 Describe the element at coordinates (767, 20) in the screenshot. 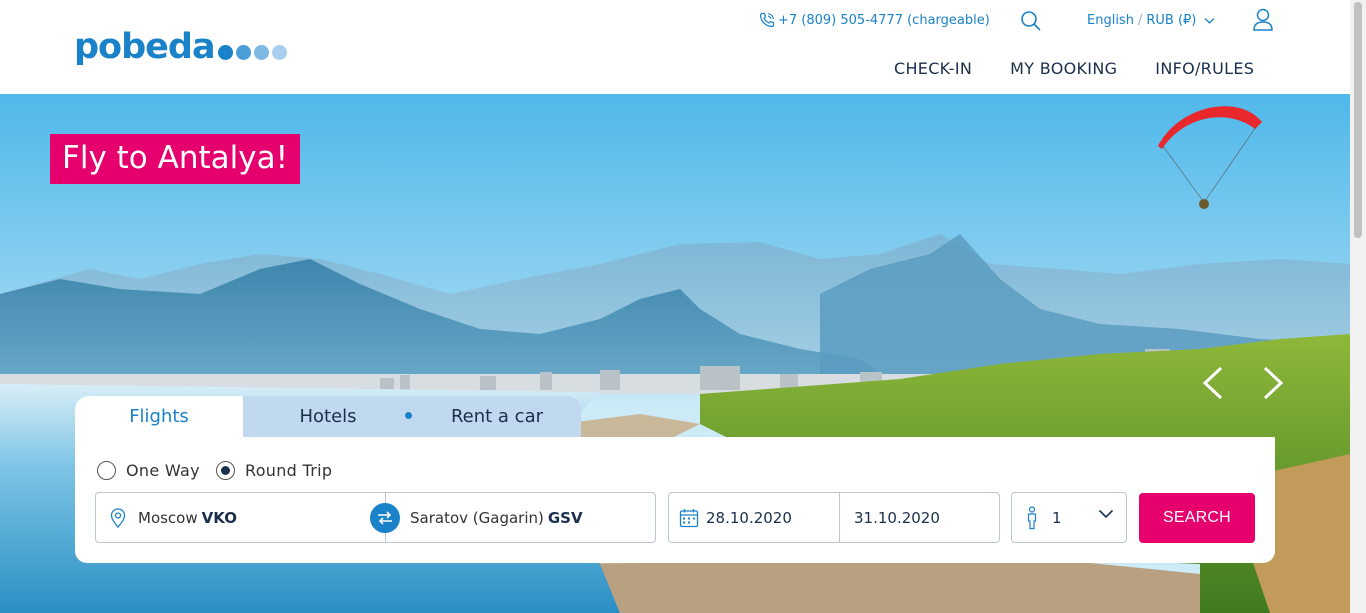

I see `phone-icon` at that location.